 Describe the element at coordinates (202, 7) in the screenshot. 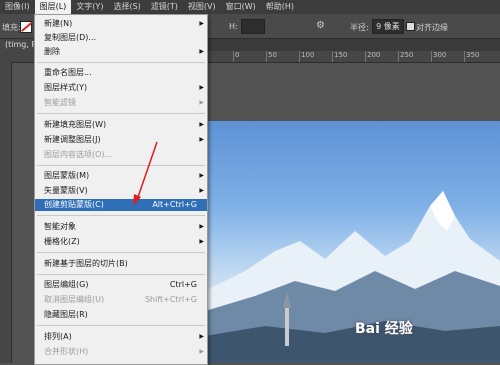

I see `menu-view: 视图(V)` at that location.